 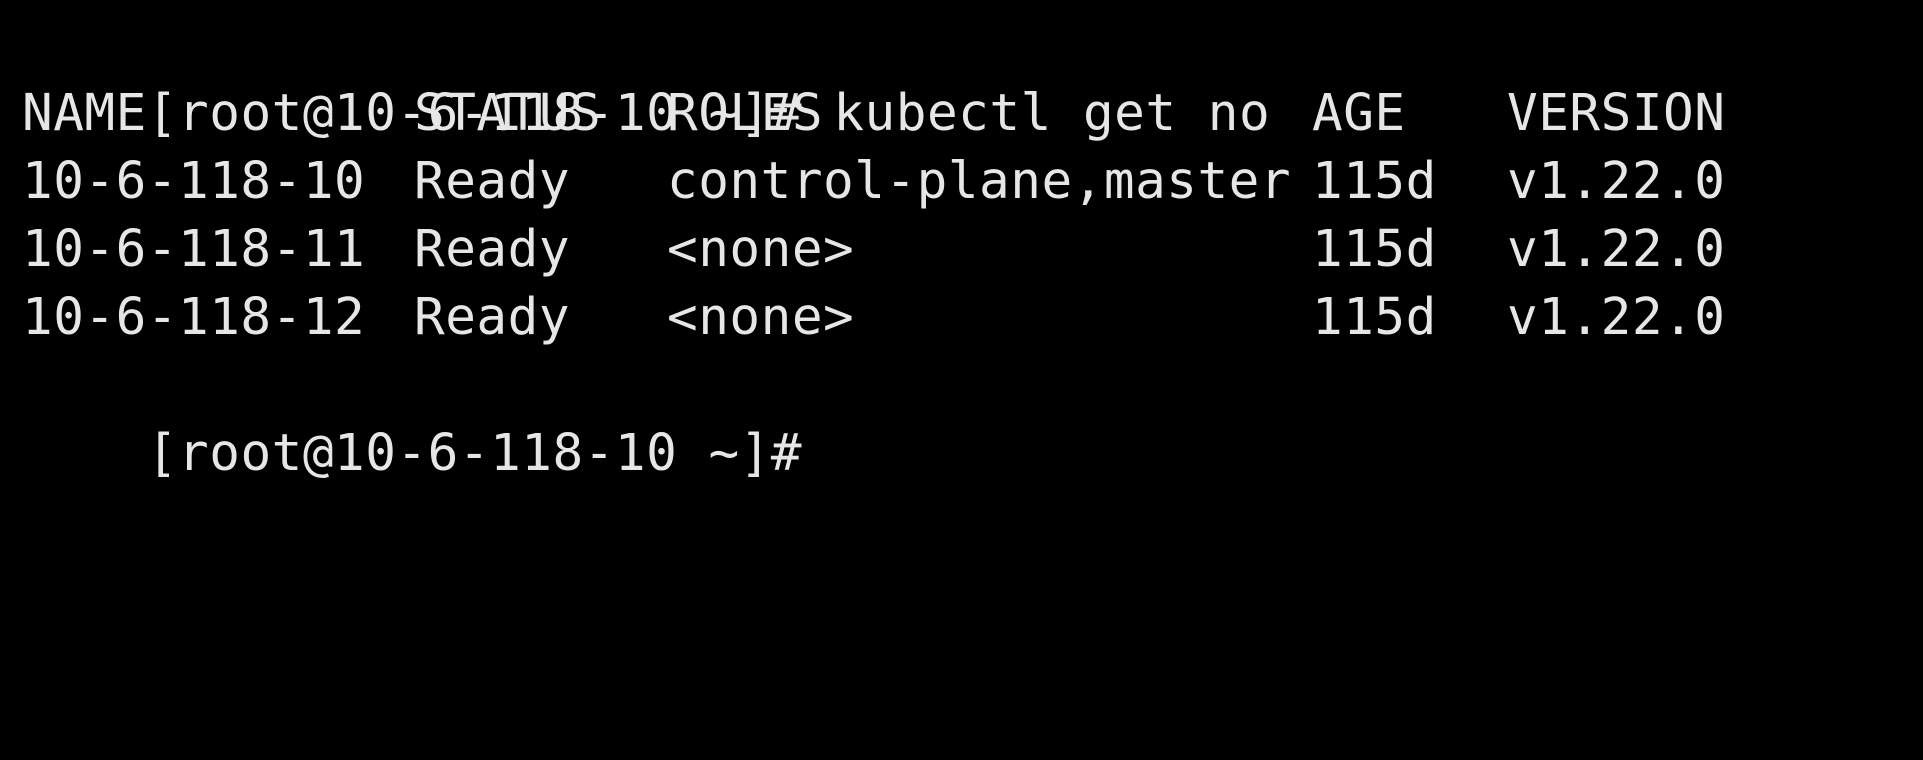 What do you see at coordinates (194, 317) in the screenshot?
I see `node-name: 10-6-118-12` at bounding box center [194, 317].